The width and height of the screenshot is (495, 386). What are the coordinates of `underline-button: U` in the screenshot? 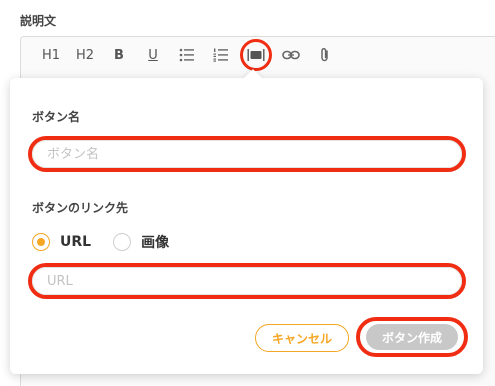 It's located at (153, 55).